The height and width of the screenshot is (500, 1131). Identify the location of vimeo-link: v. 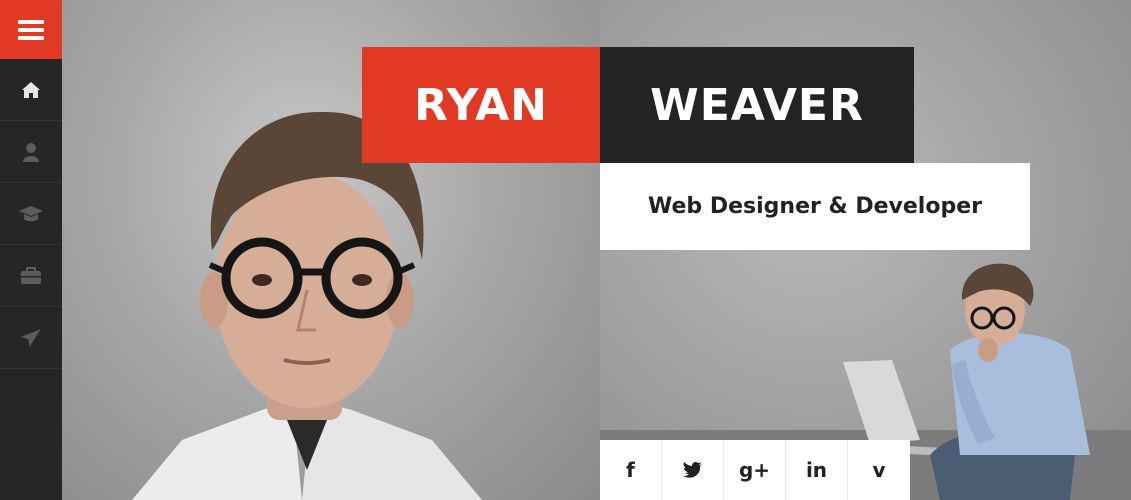
(879, 470).